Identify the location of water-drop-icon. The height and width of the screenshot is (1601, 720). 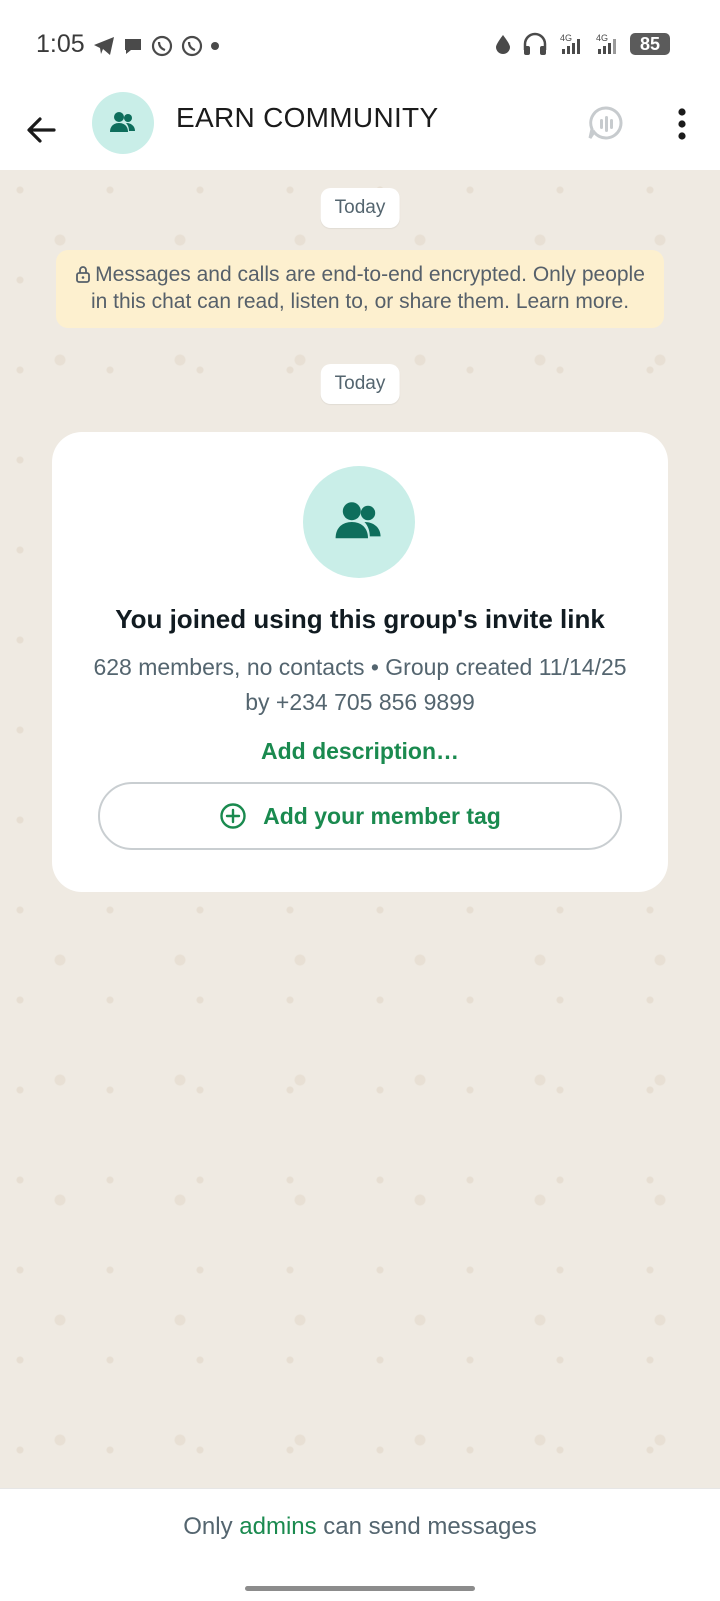
(503, 44).